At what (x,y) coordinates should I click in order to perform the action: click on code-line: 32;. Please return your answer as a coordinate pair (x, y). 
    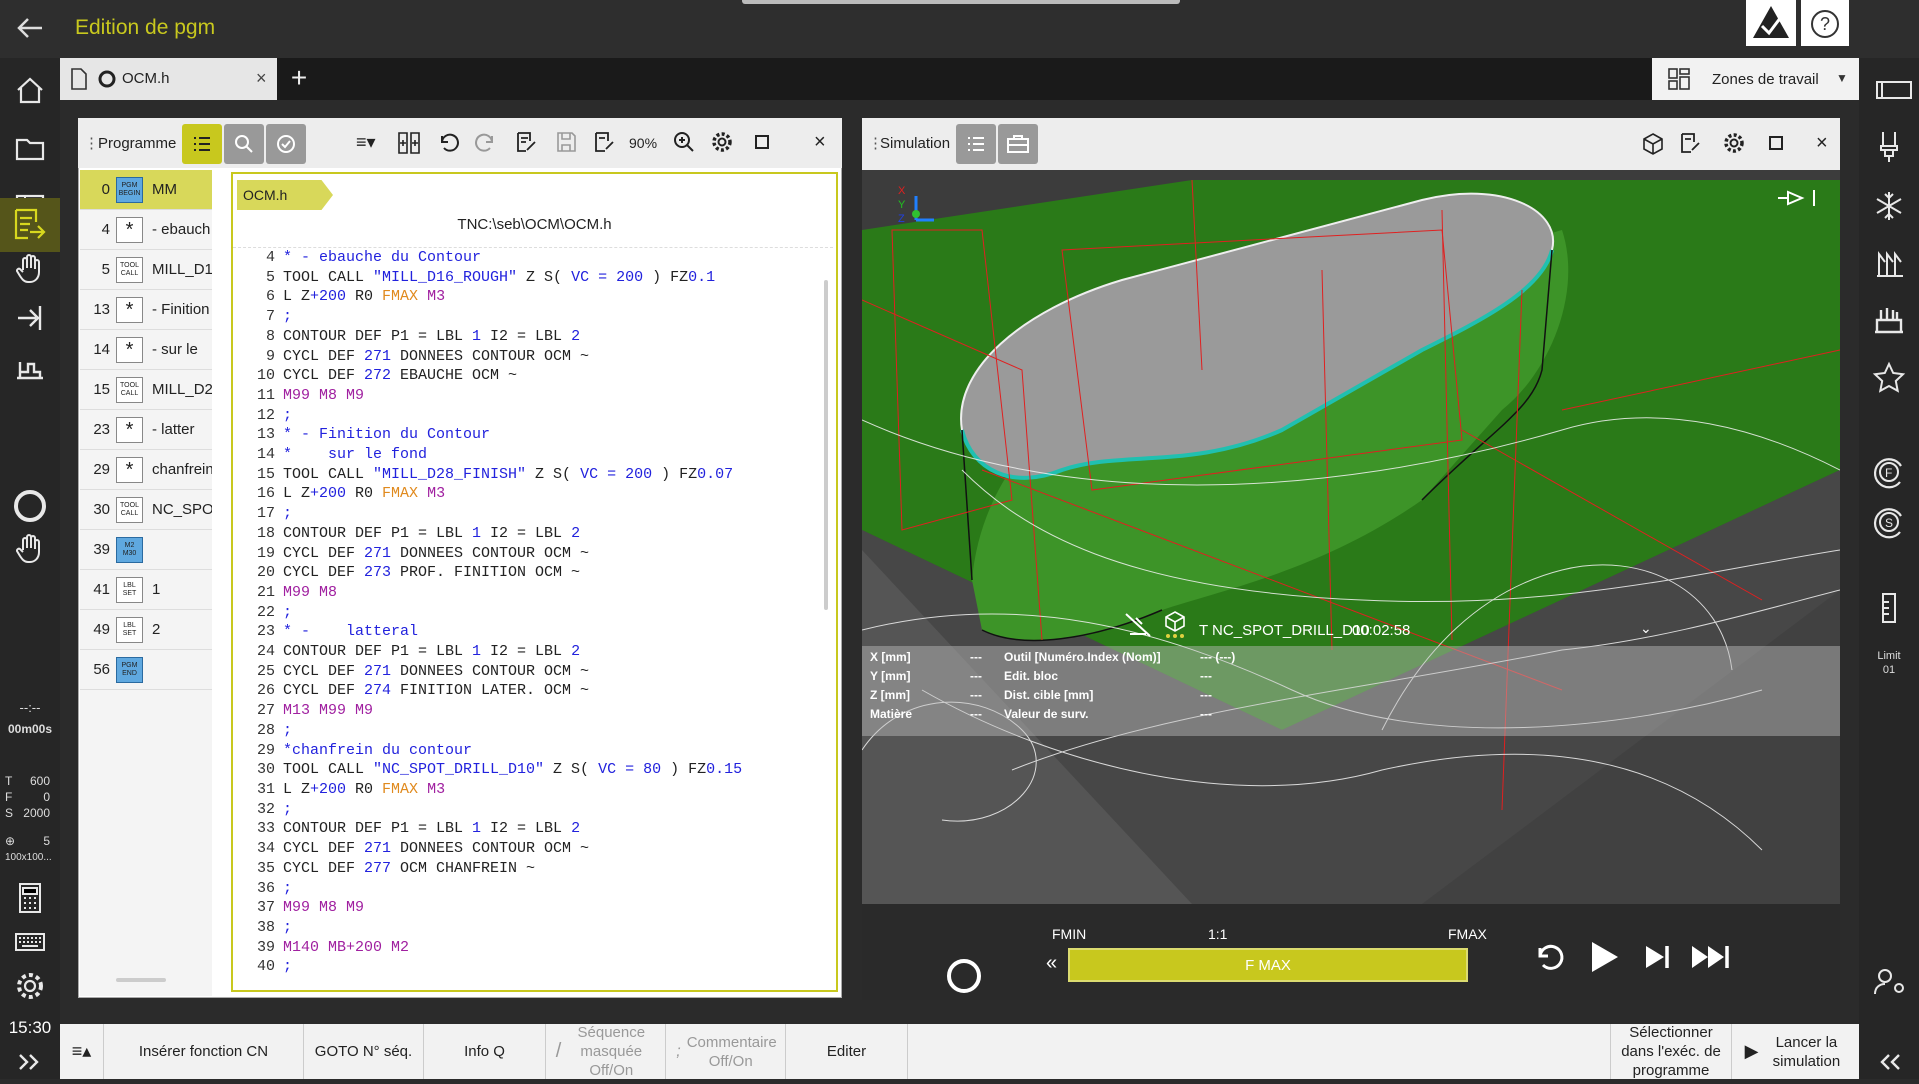
    Looking at the image, I should click on (533, 810).